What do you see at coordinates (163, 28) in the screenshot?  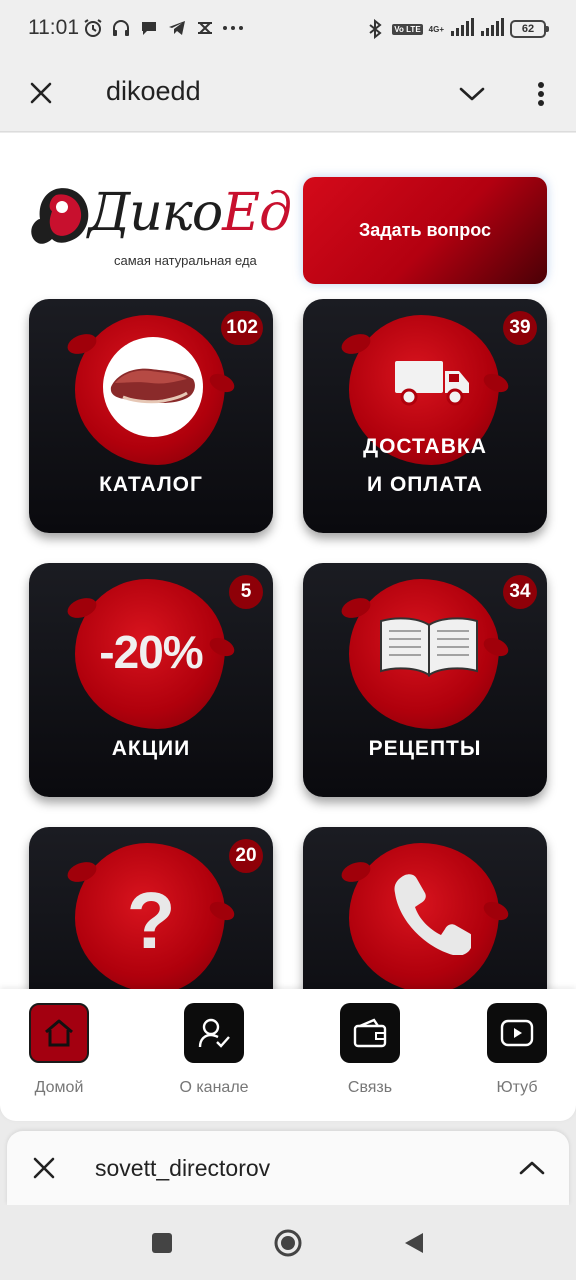 I see `status-icons-left` at bounding box center [163, 28].